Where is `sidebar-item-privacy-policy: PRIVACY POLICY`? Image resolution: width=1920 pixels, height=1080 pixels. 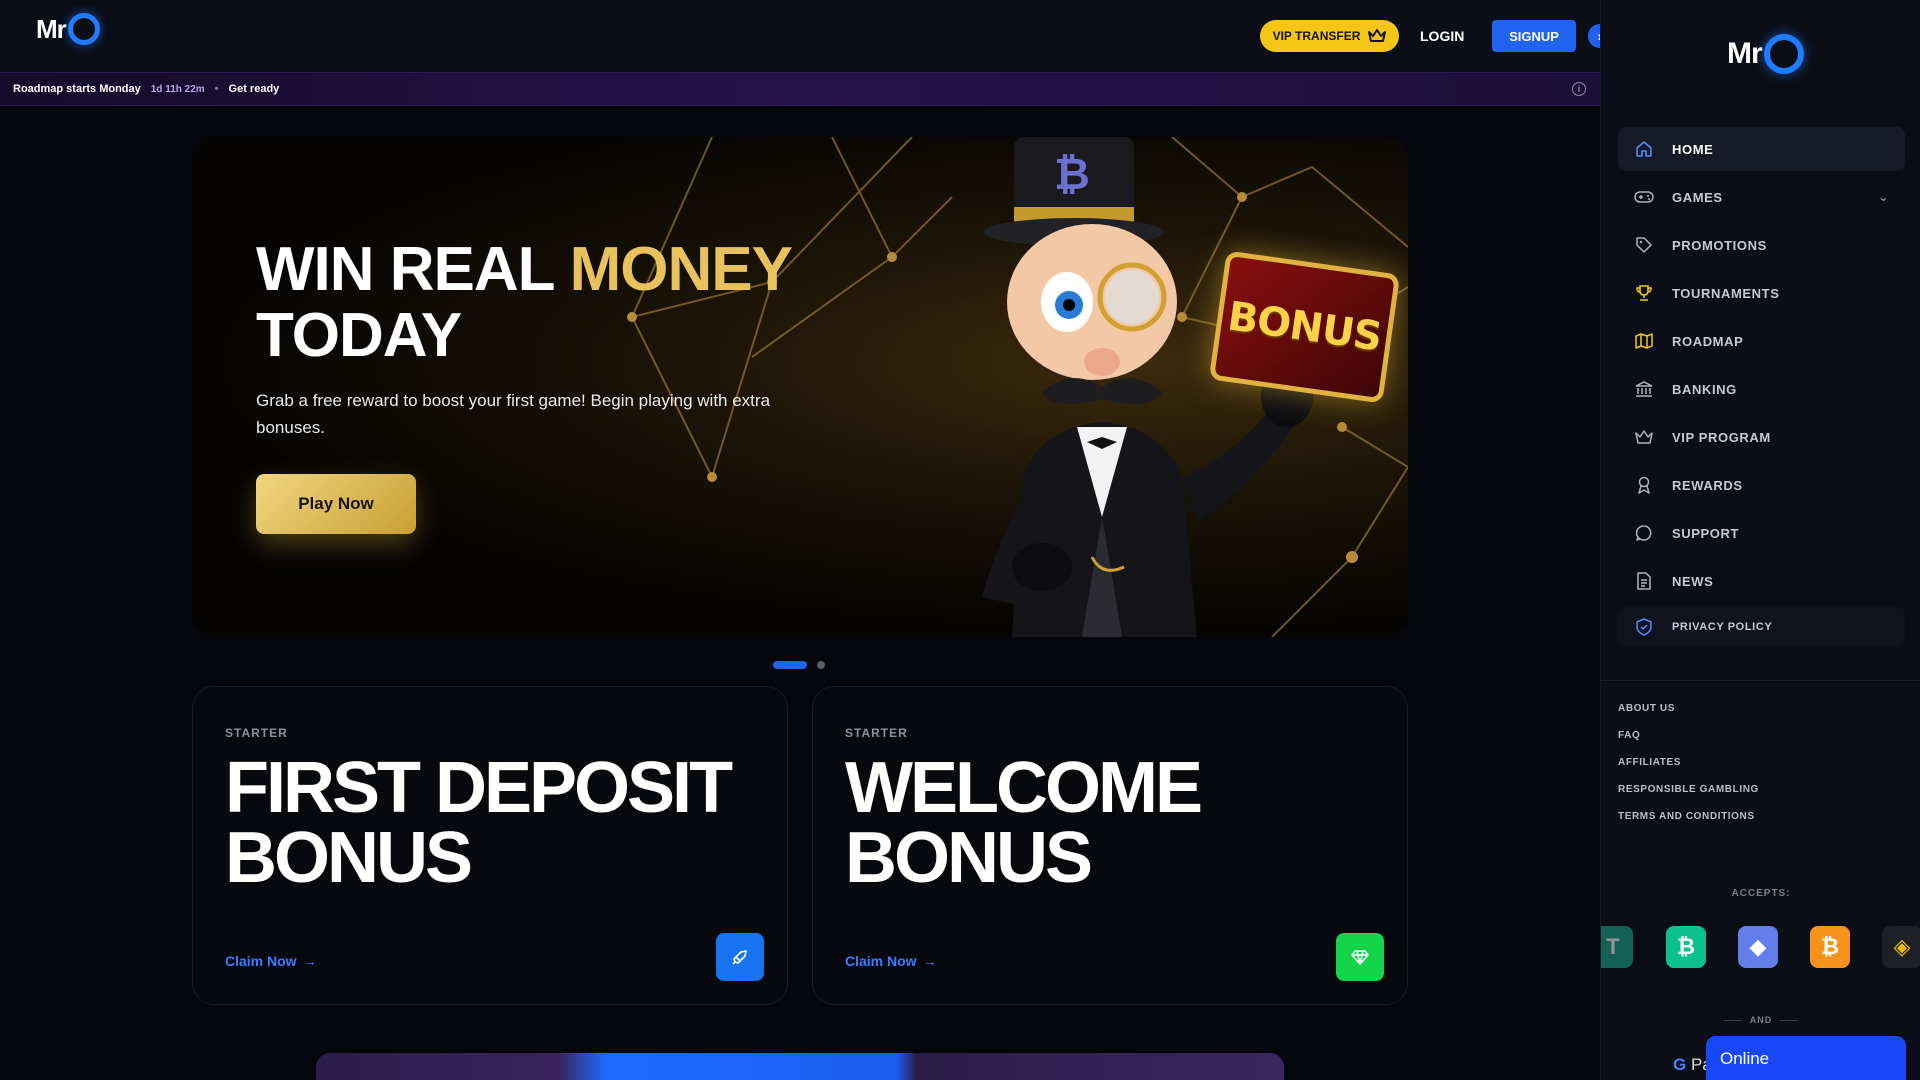 sidebar-item-privacy-policy: PRIVACY POLICY is located at coordinates (1761, 627).